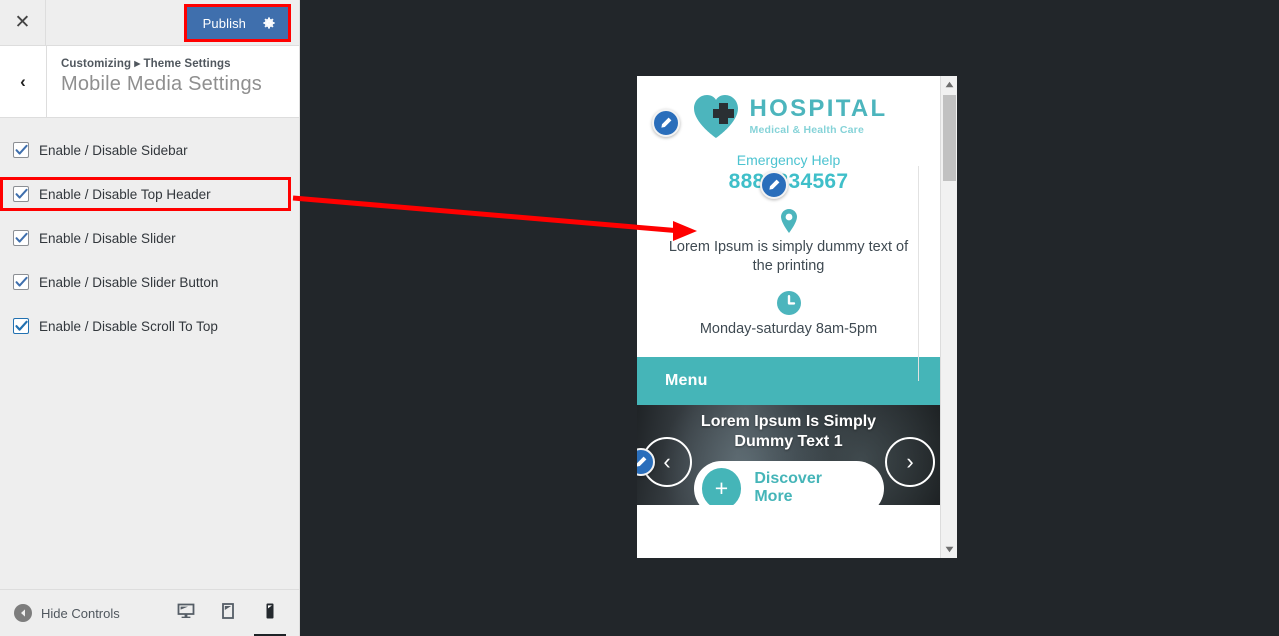 This screenshot has width=1279, height=636. I want to click on customizer-topbar: ✕ Publish, so click(149, 23).